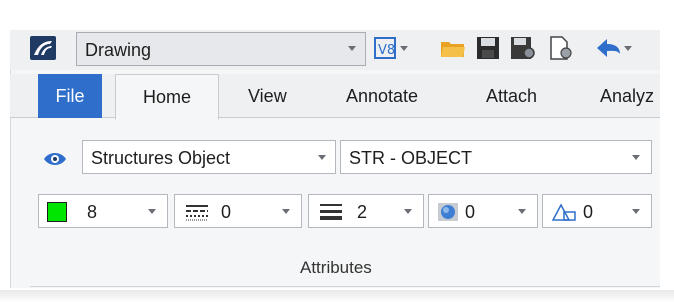 This screenshot has width=674, height=302. Describe the element at coordinates (57, 212) in the screenshot. I see `color-swatch` at that location.